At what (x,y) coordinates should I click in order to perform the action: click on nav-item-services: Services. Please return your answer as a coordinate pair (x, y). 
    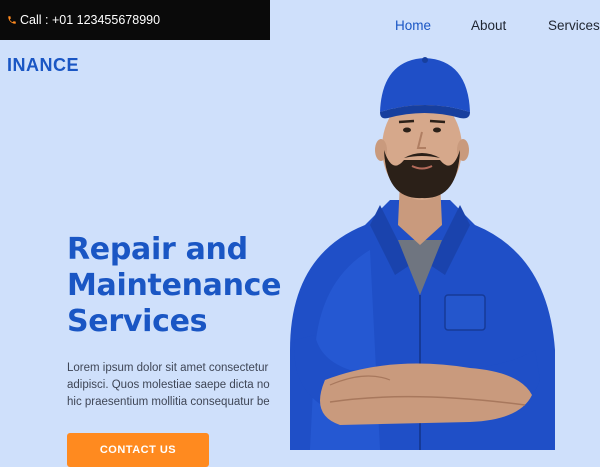
    Looking at the image, I should click on (574, 25).